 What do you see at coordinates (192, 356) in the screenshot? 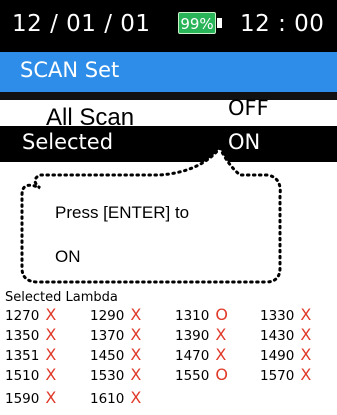
I see `lambda-wavelength: 1470` at bounding box center [192, 356].